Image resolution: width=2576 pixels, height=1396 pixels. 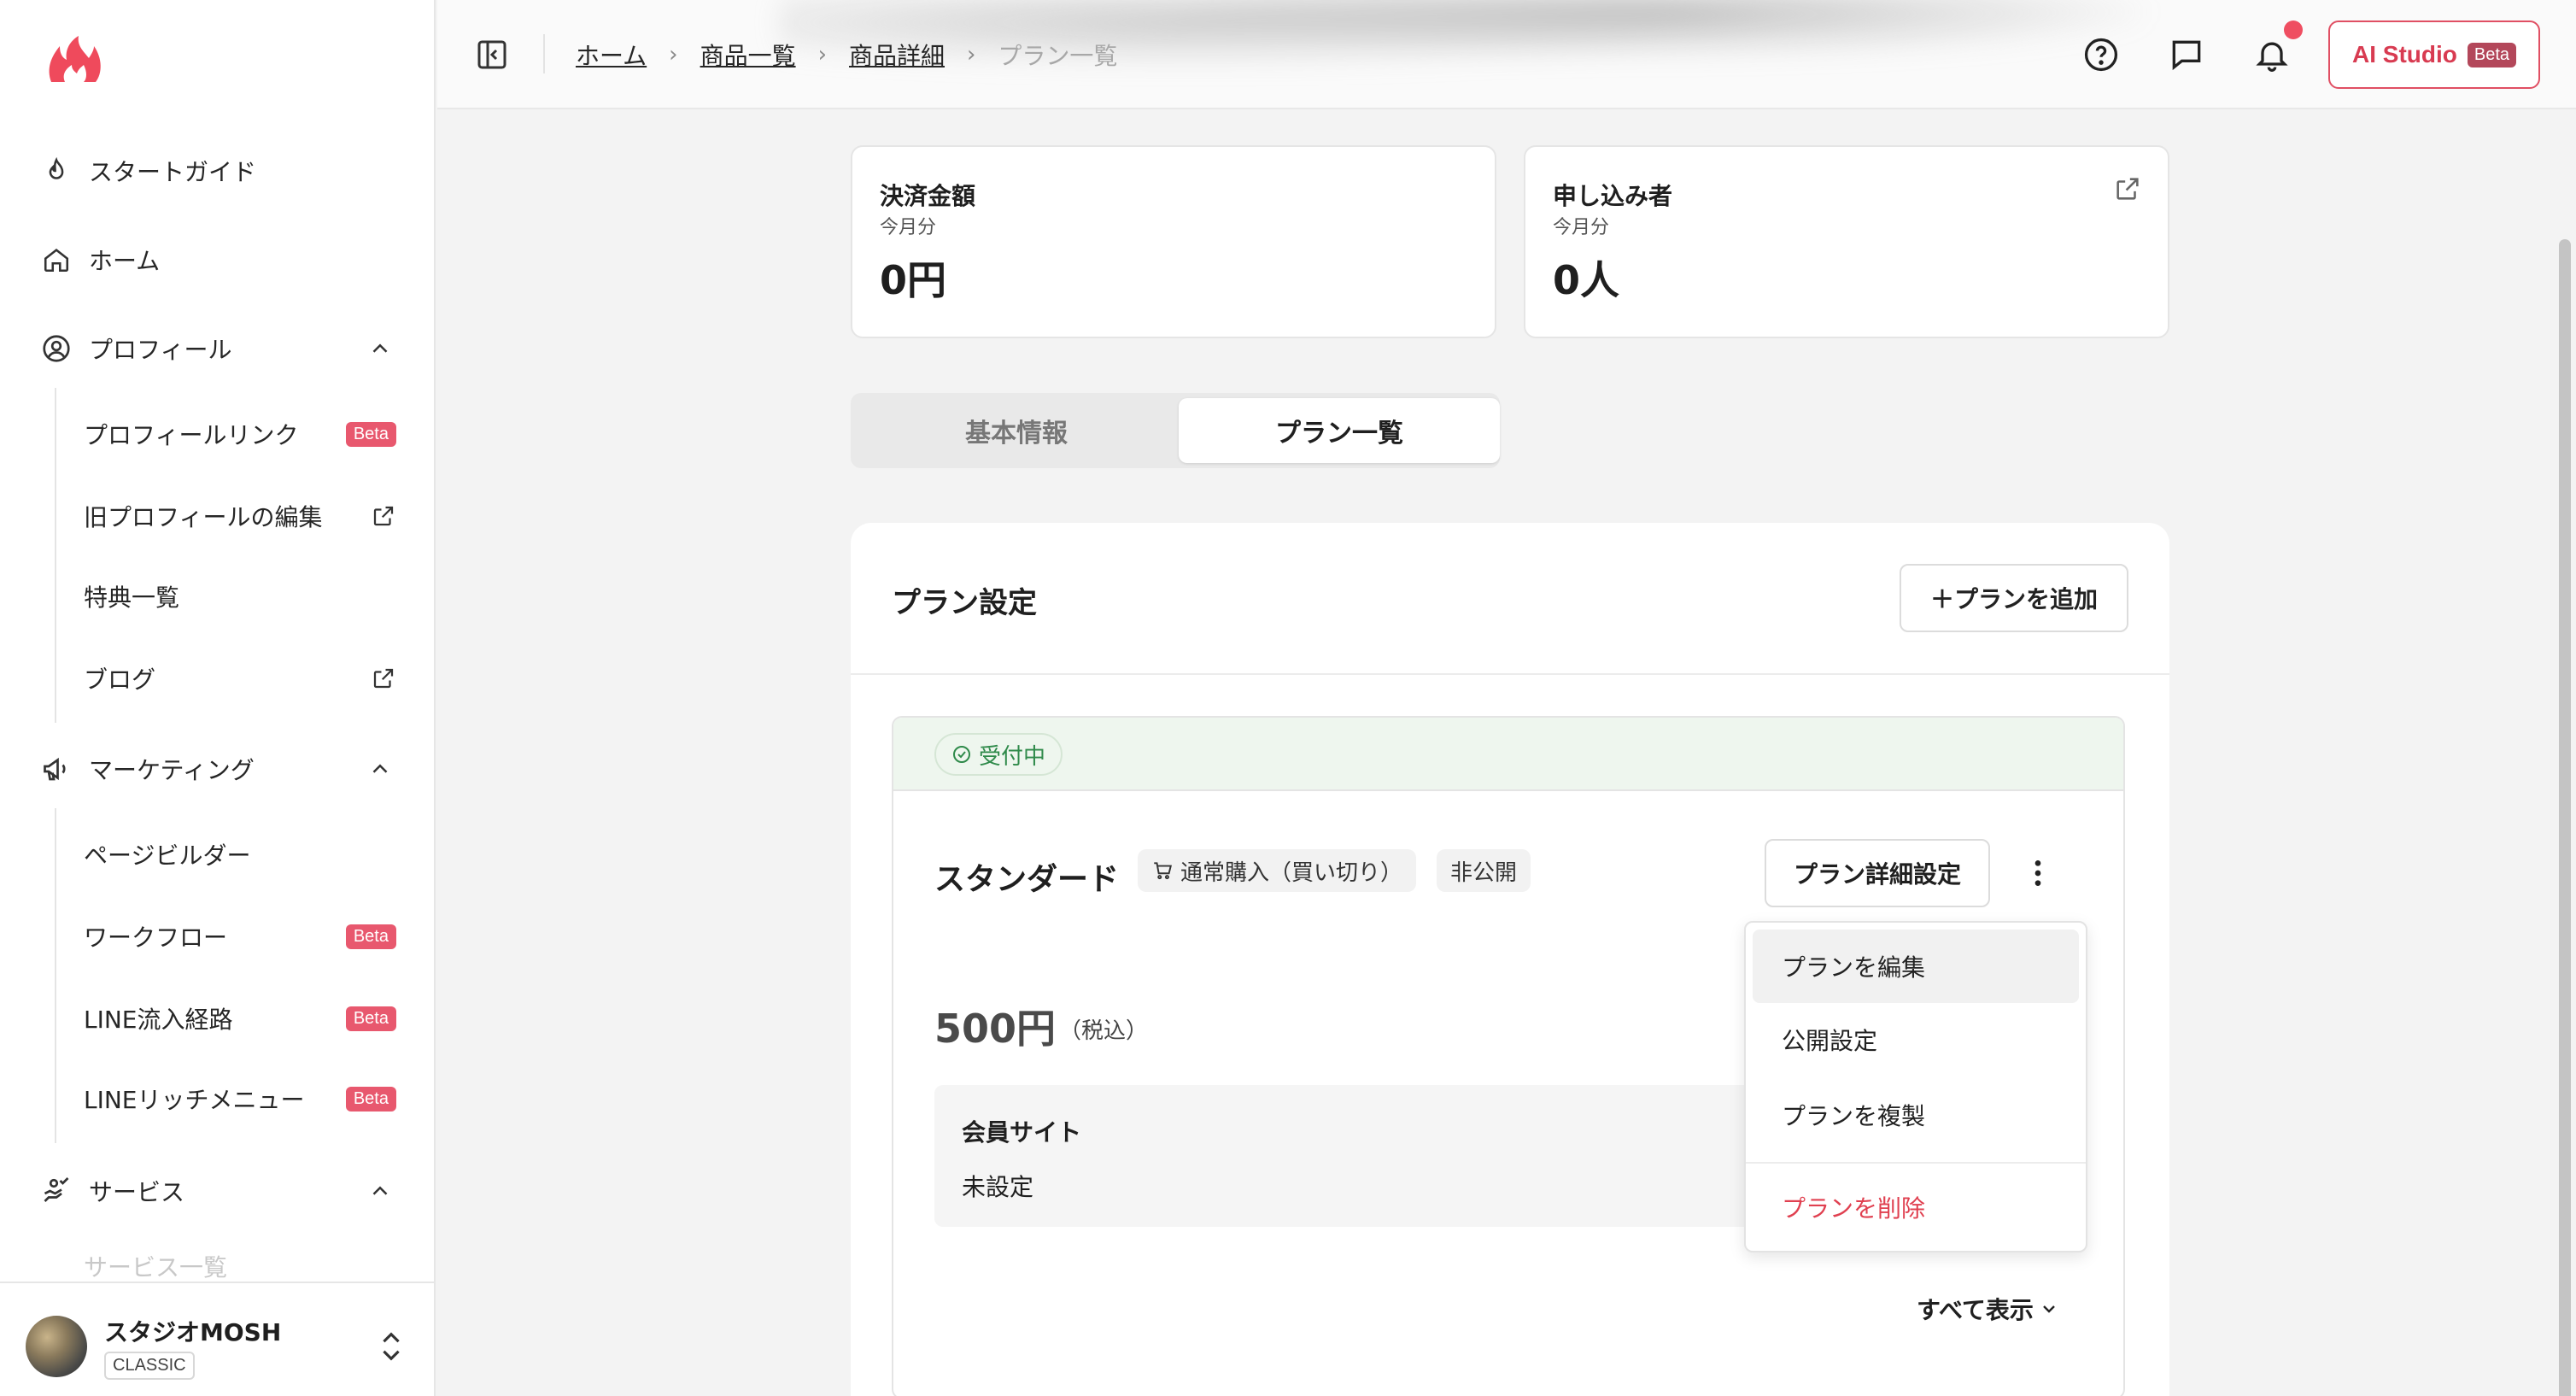 What do you see at coordinates (1877, 873) in the screenshot?
I see `plan-detail-settings-button: プラン詳細設定` at bounding box center [1877, 873].